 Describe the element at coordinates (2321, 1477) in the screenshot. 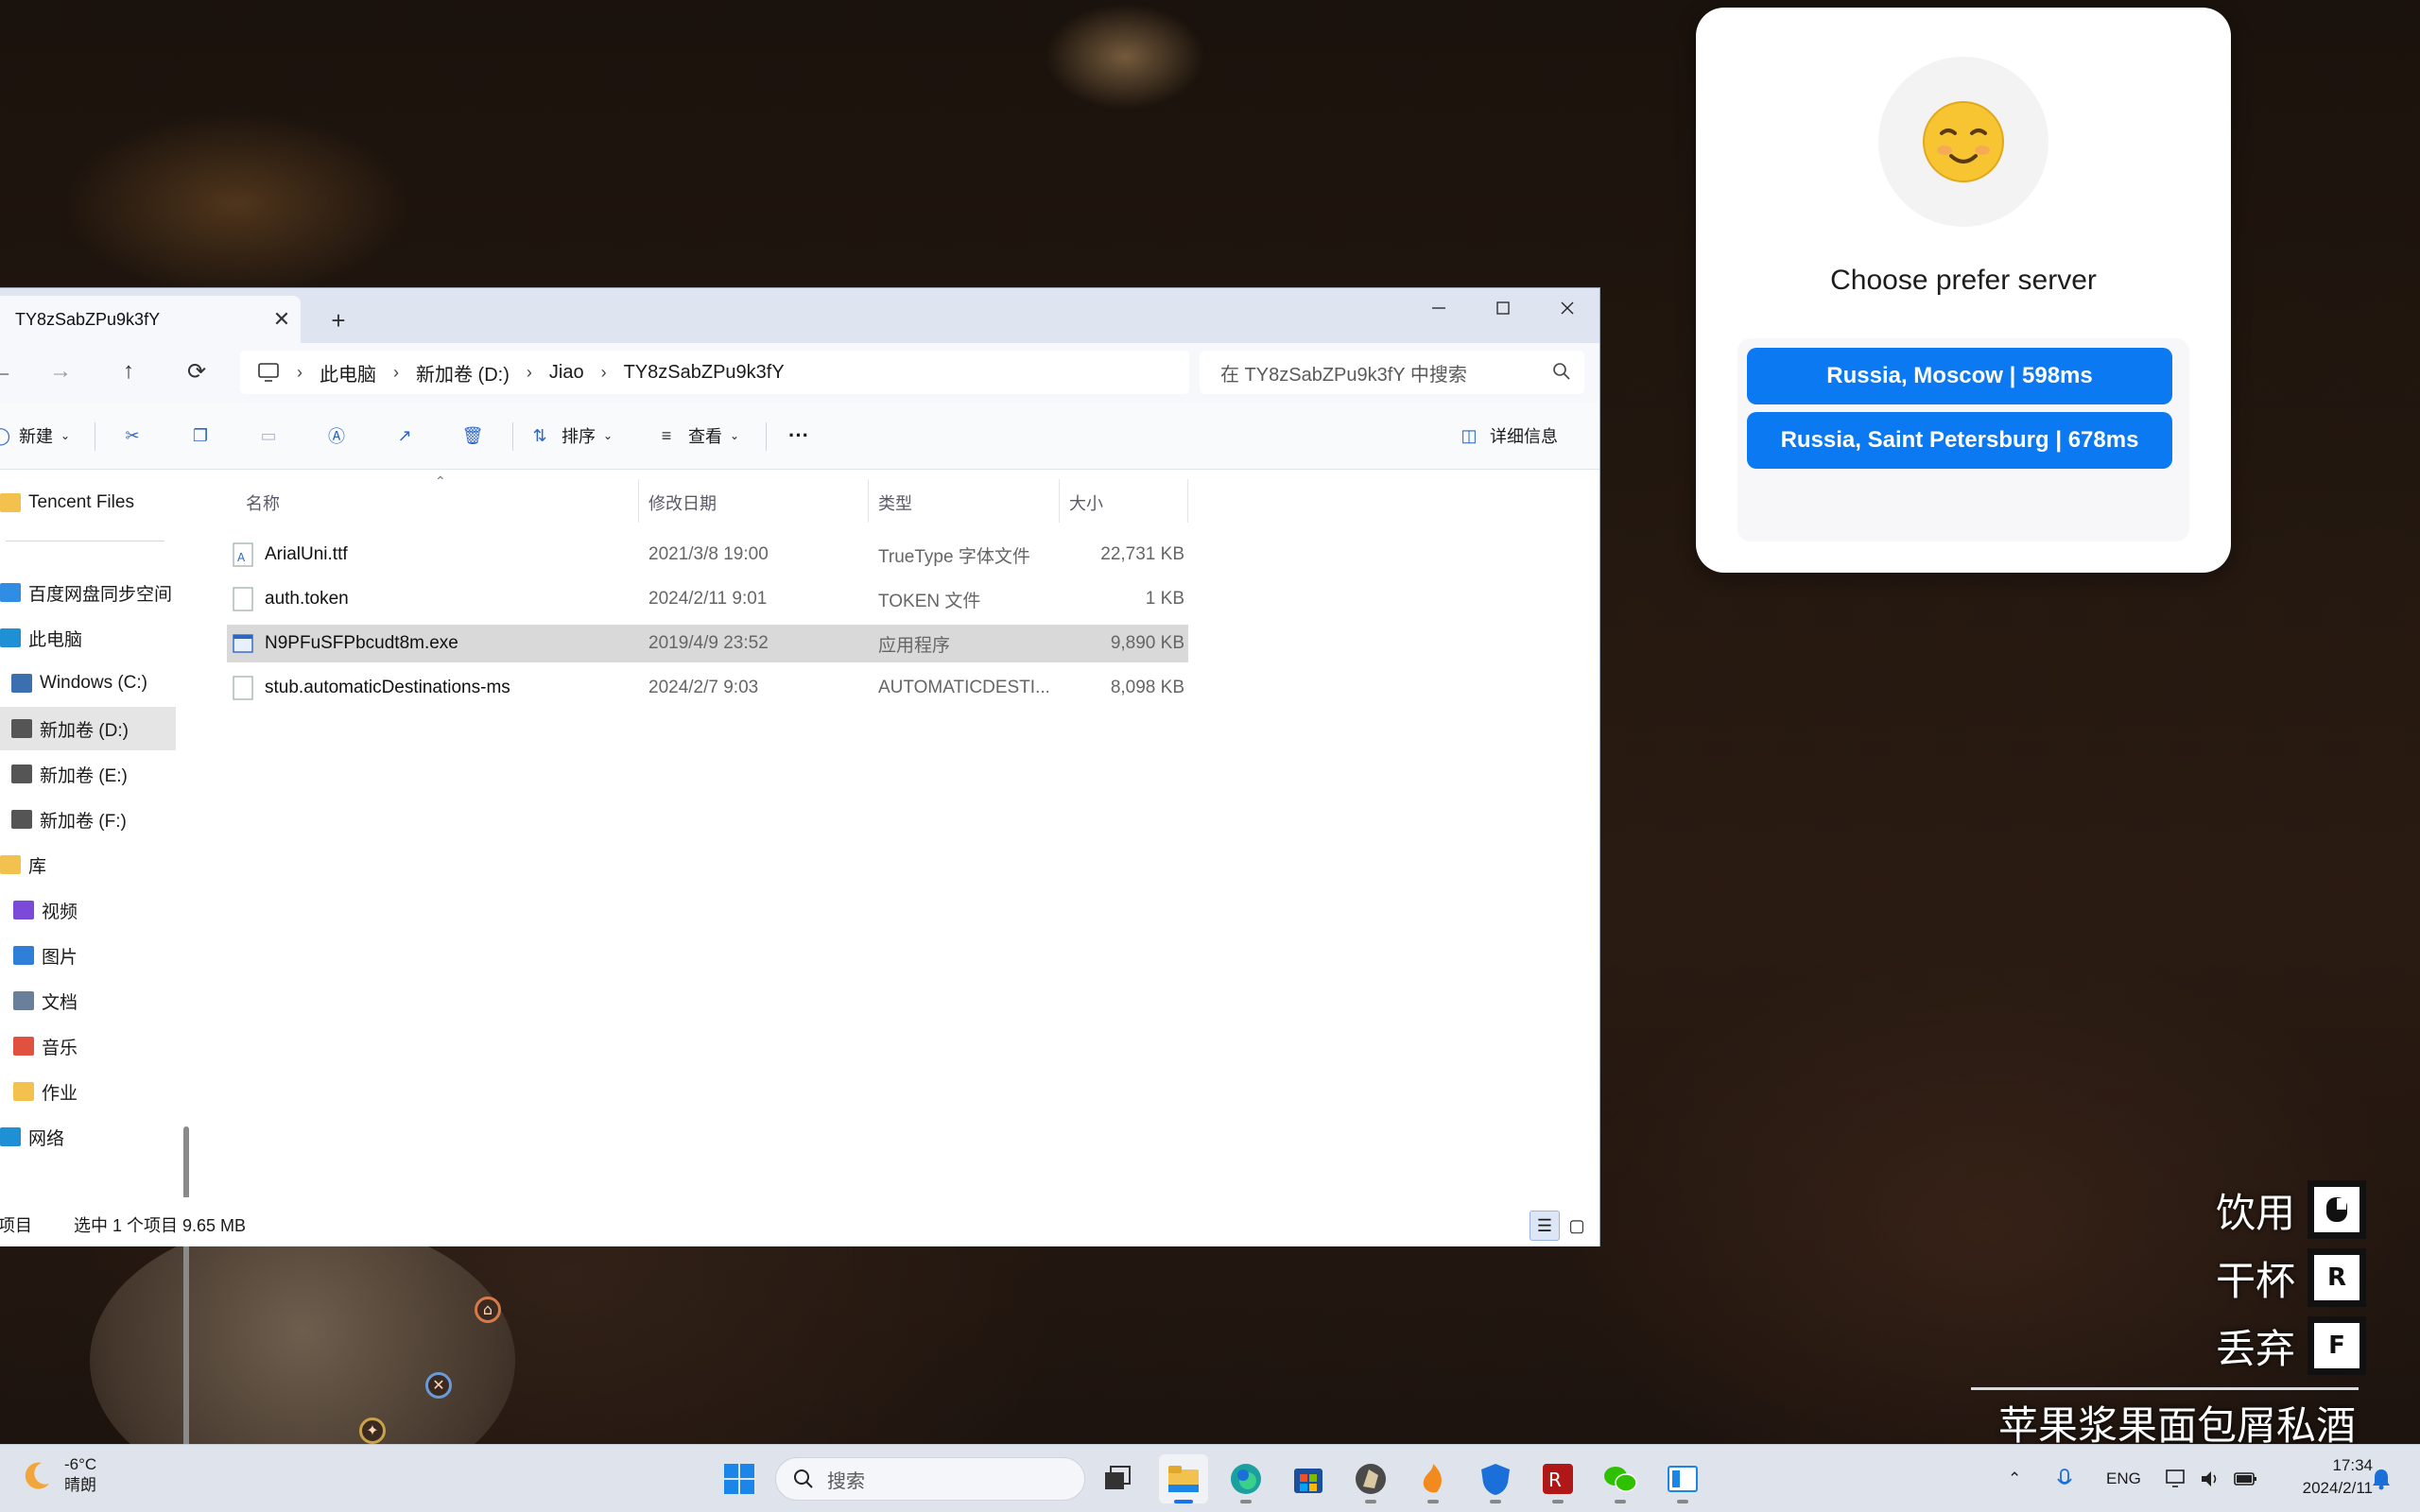

I see `clock: 17:34 2024/2/11` at that location.